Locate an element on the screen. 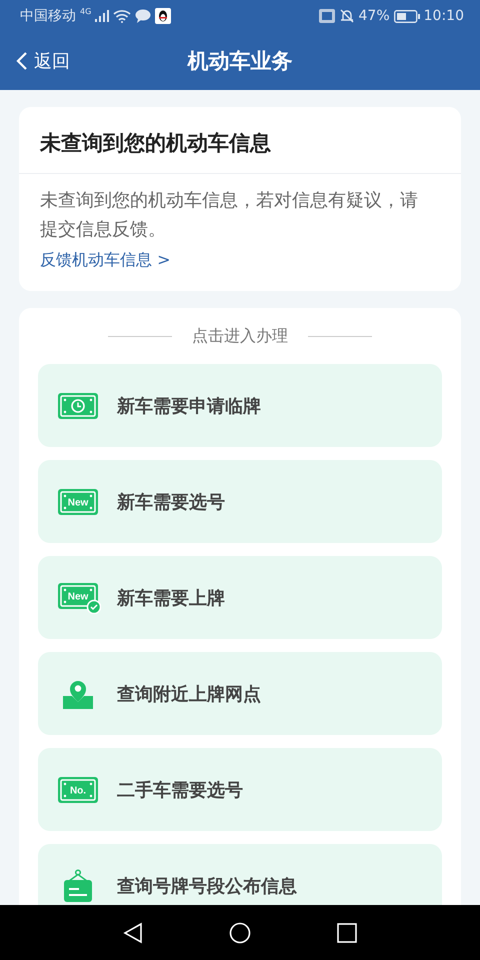 This screenshot has height=960, width=480. wifi-icon is located at coordinates (122, 16).